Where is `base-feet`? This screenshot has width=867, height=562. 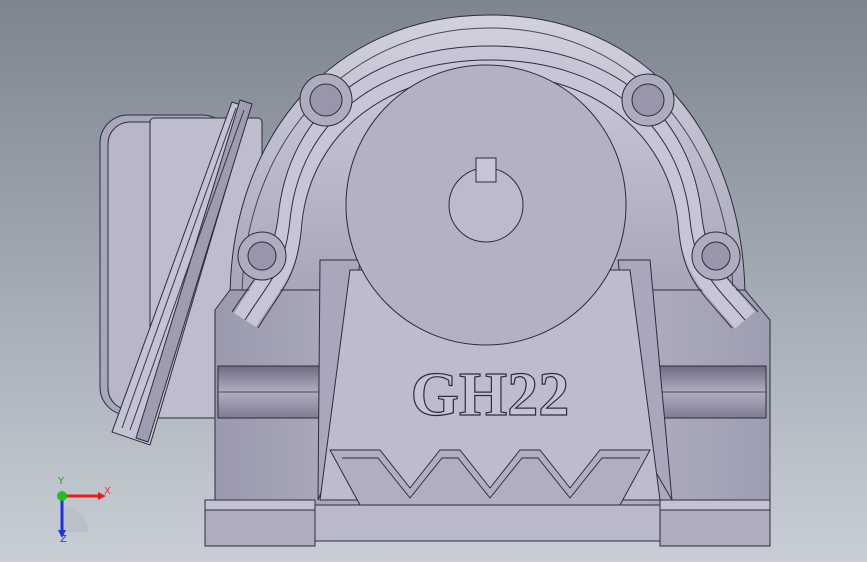 base-feet is located at coordinates (487, 523).